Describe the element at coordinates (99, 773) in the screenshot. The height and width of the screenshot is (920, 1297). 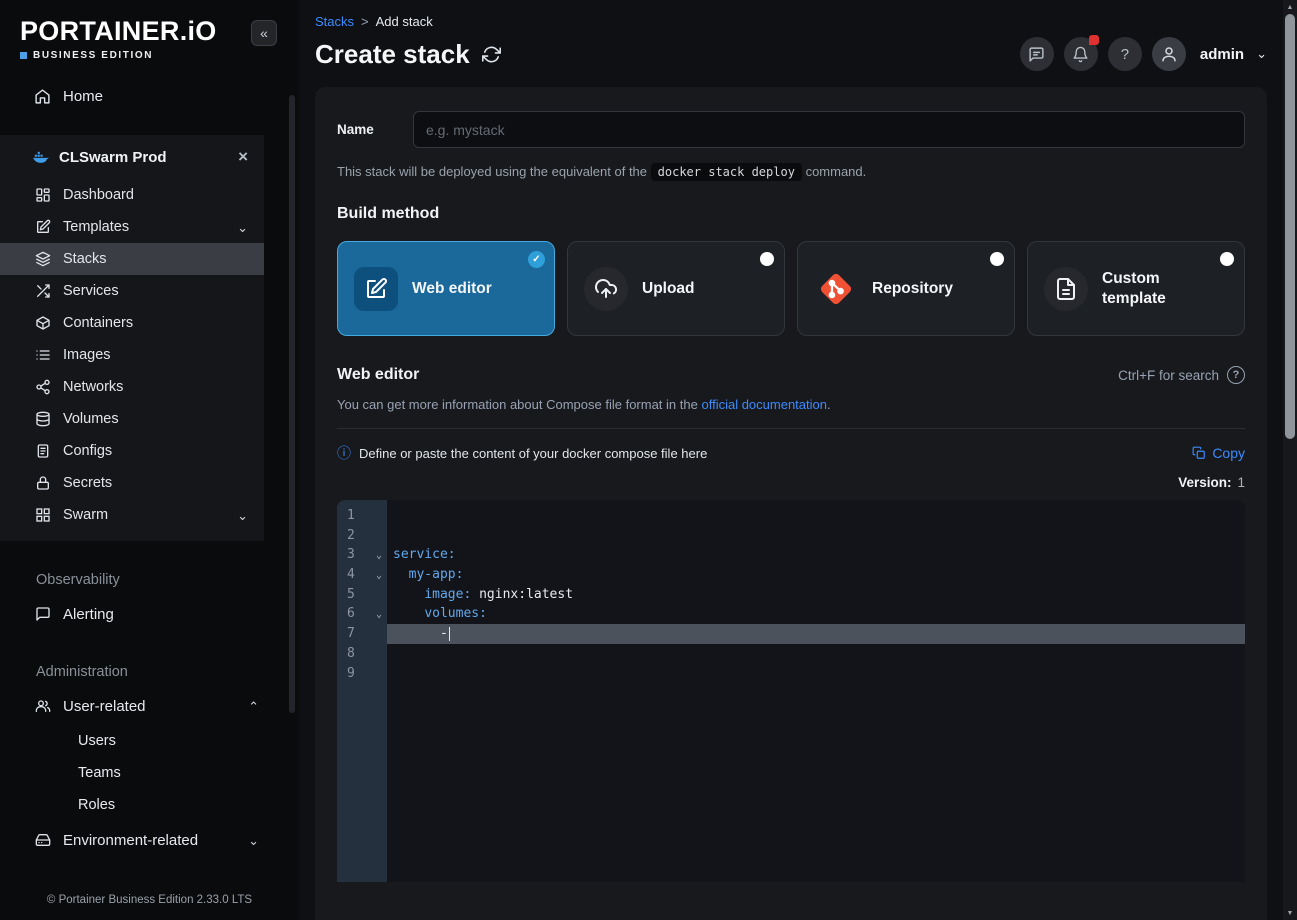
I see `sidebar-item-label: Teams` at that location.